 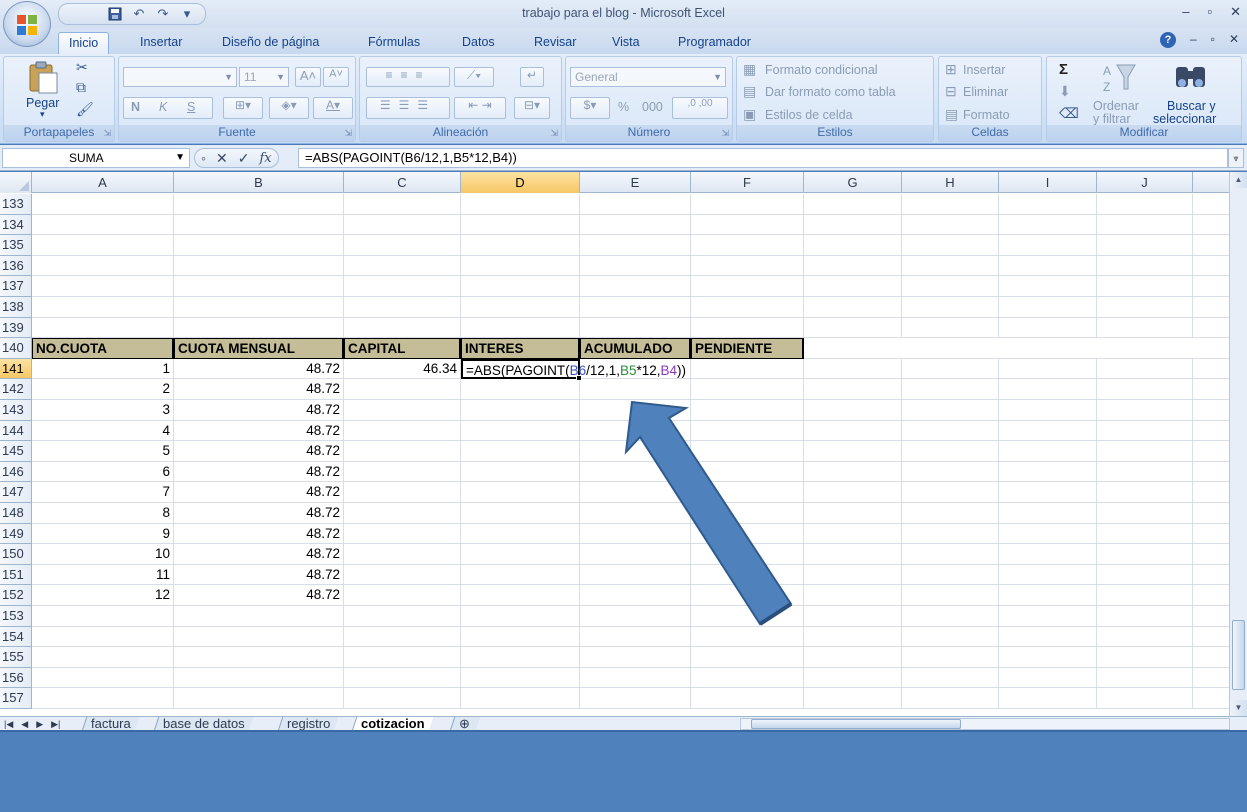 What do you see at coordinates (16, 616) in the screenshot?
I see `row-header: 153` at bounding box center [16, 616].